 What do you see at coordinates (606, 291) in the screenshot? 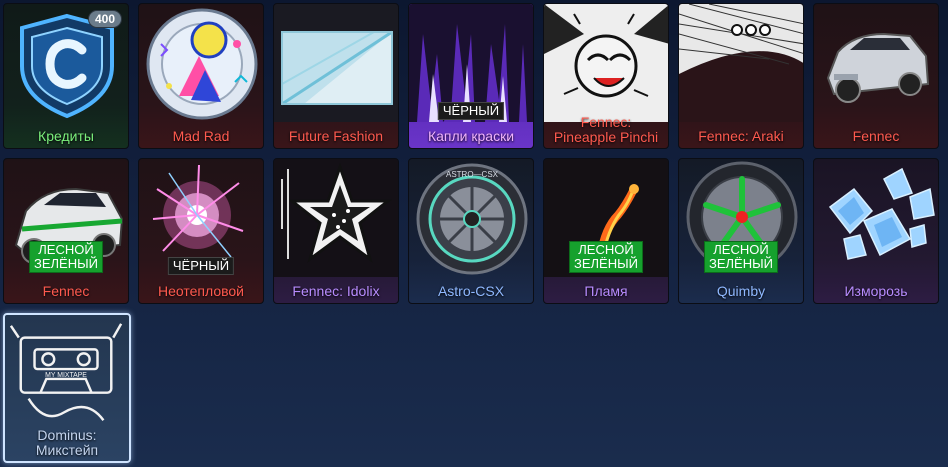
I see `item-label: Пламя` at bounding box center [606, 291].